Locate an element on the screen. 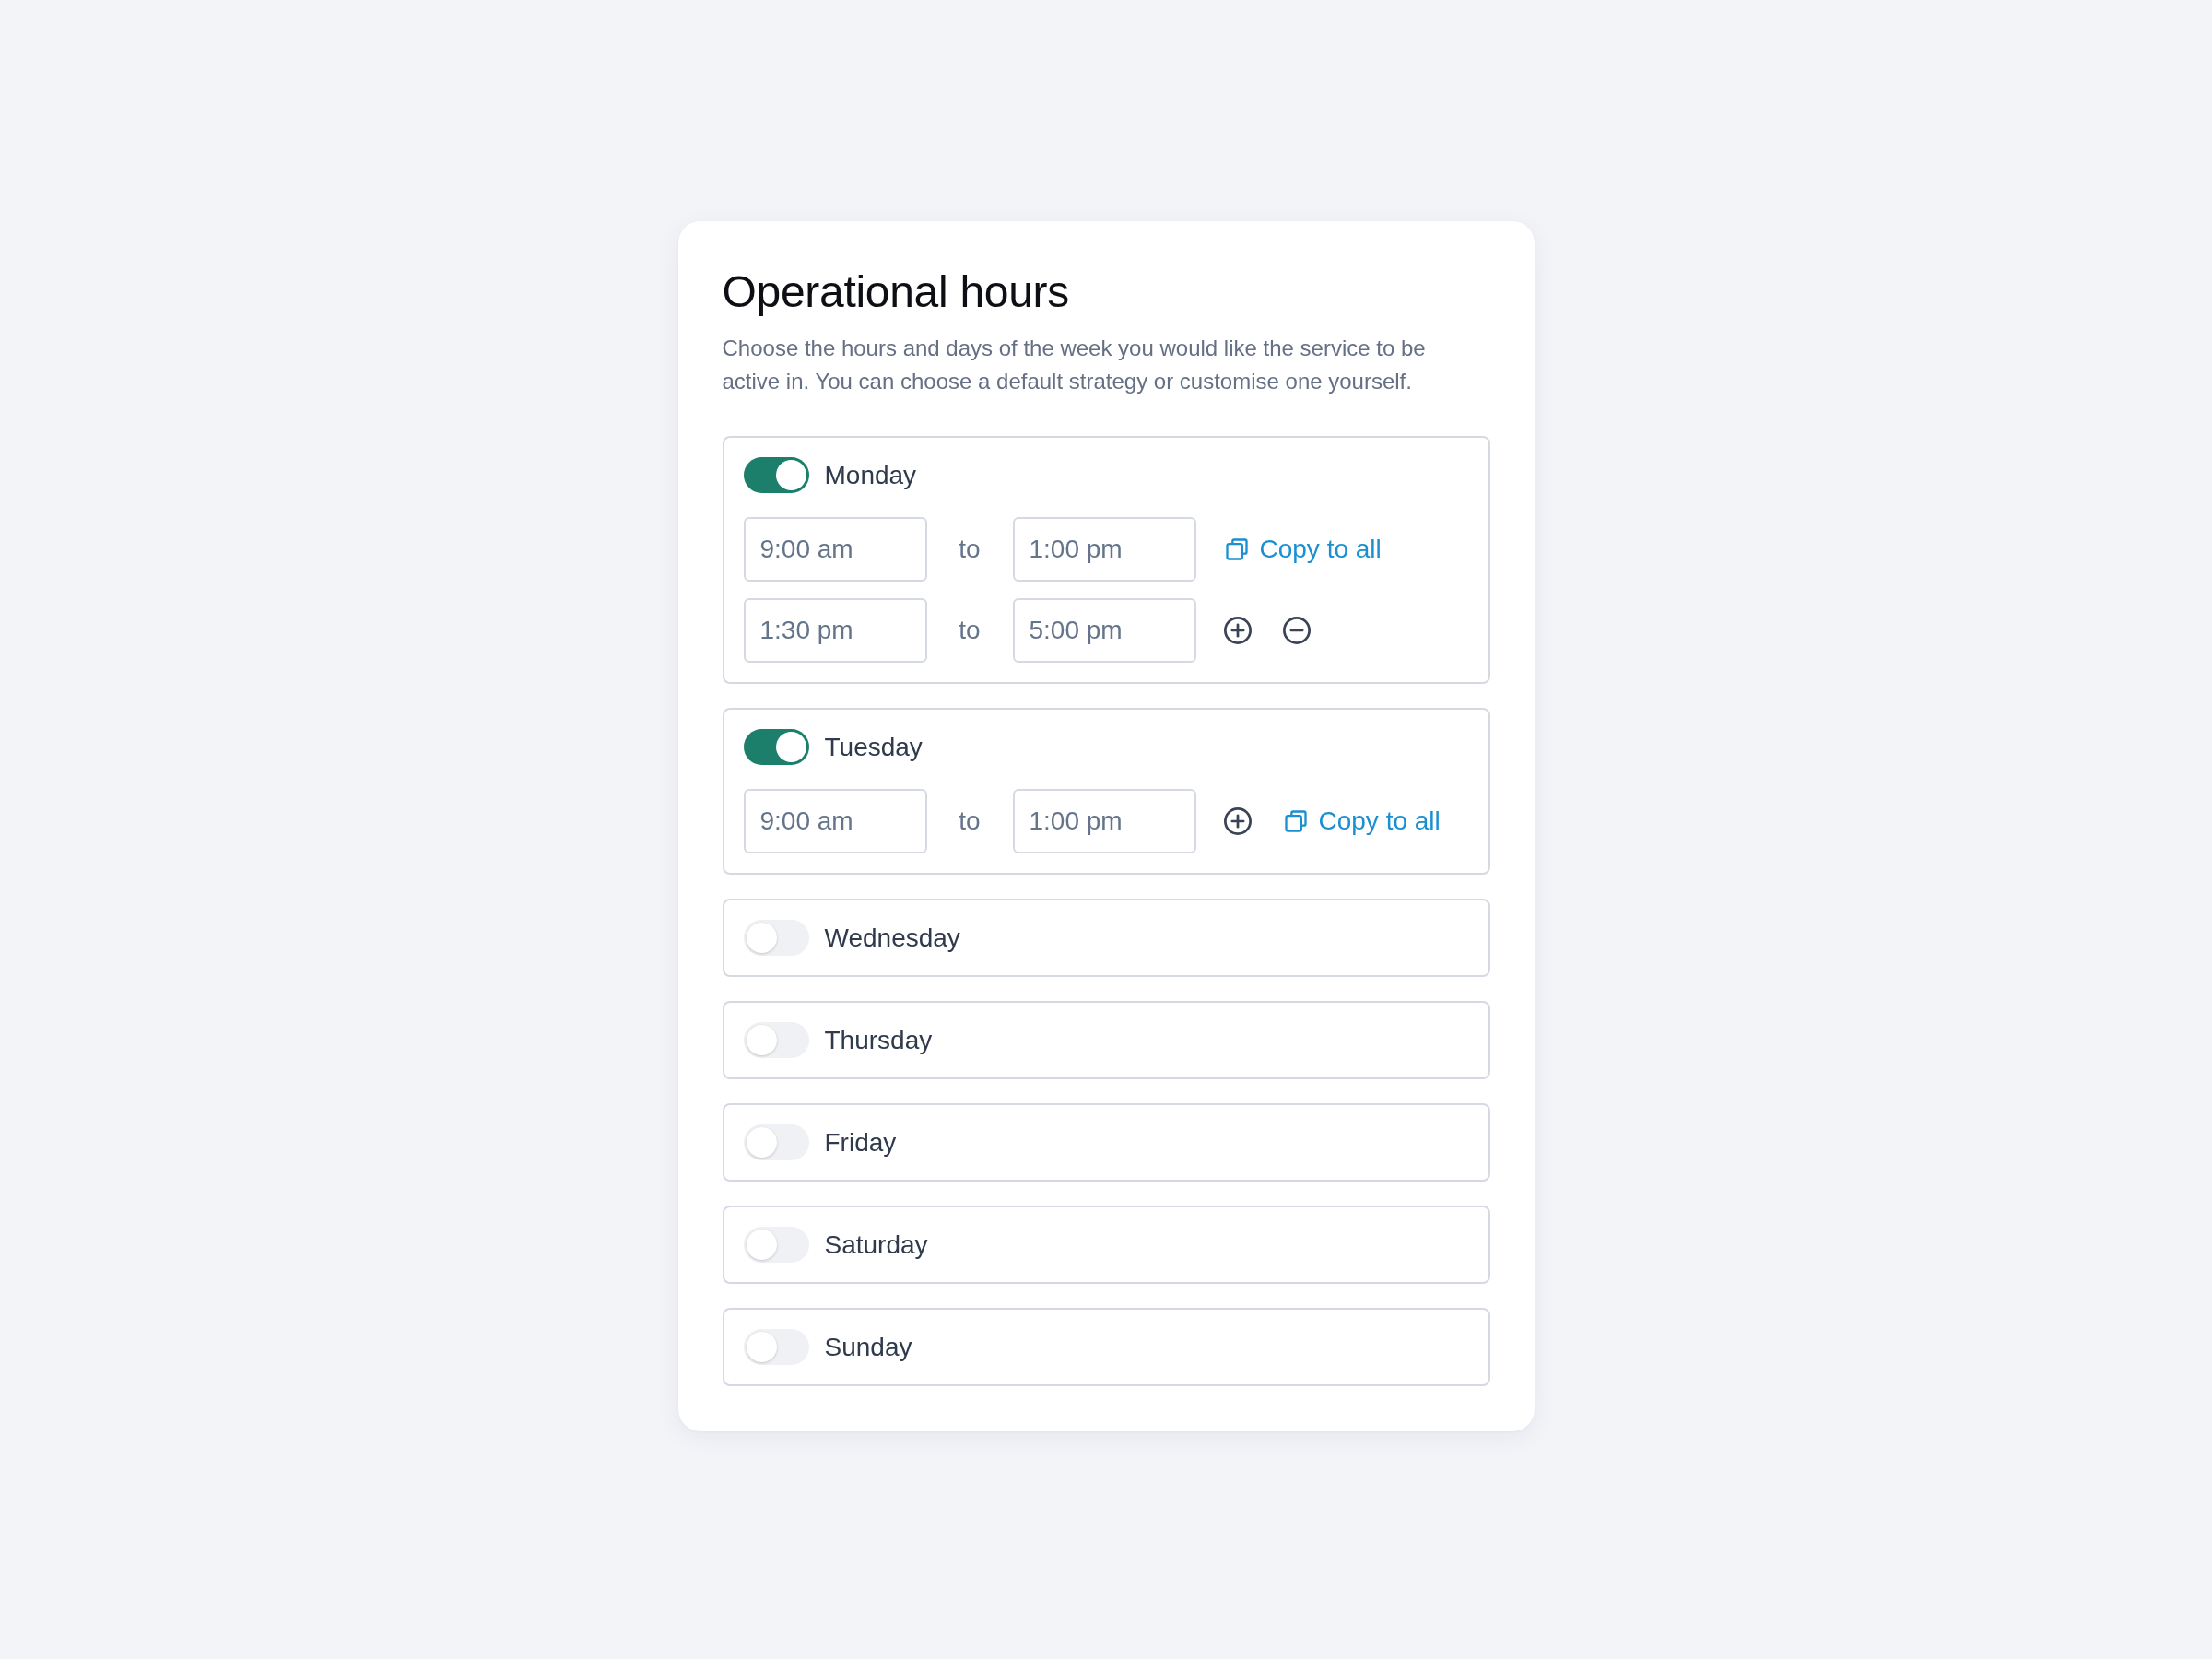 Image resolution: width=2212 pixels, height=1659 pixels. day-label: Saturday is located at coordinates (876, 1245).